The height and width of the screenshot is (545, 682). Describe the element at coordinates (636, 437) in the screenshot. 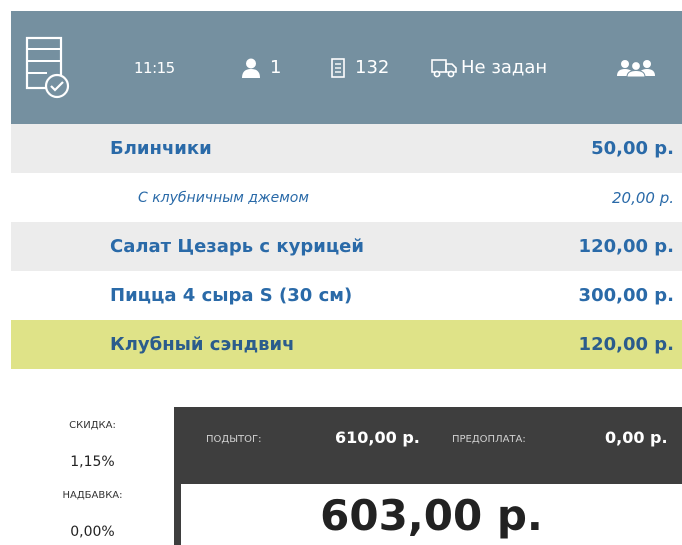

I see `prepay-value: 0,00 р.` at that location.